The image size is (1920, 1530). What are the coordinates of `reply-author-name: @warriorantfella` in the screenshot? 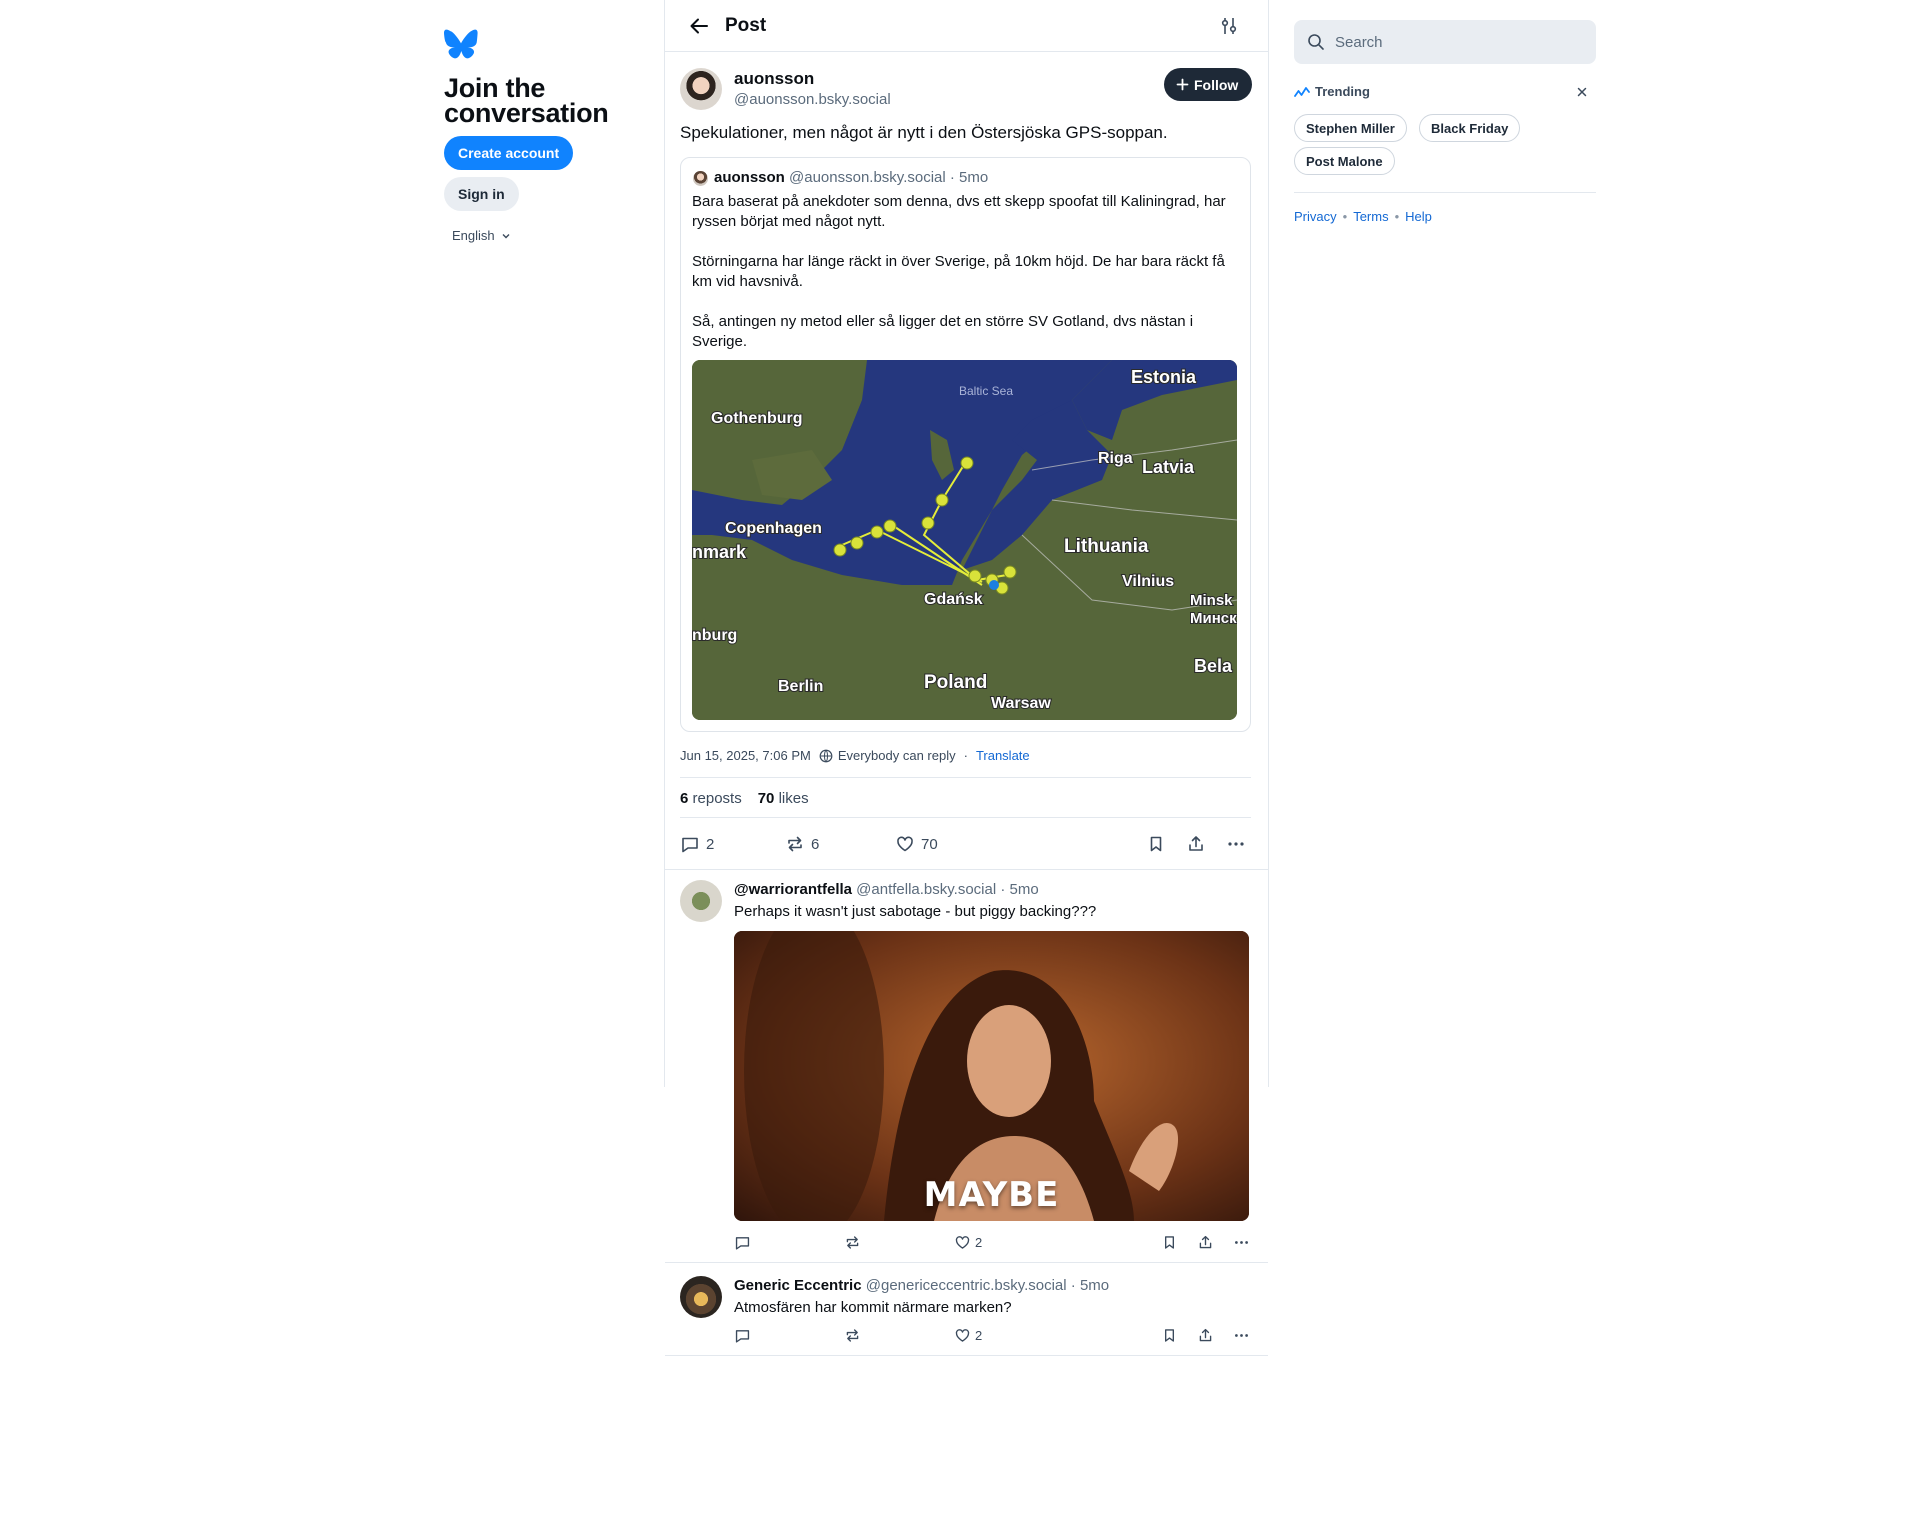 It's located at (793, 889).